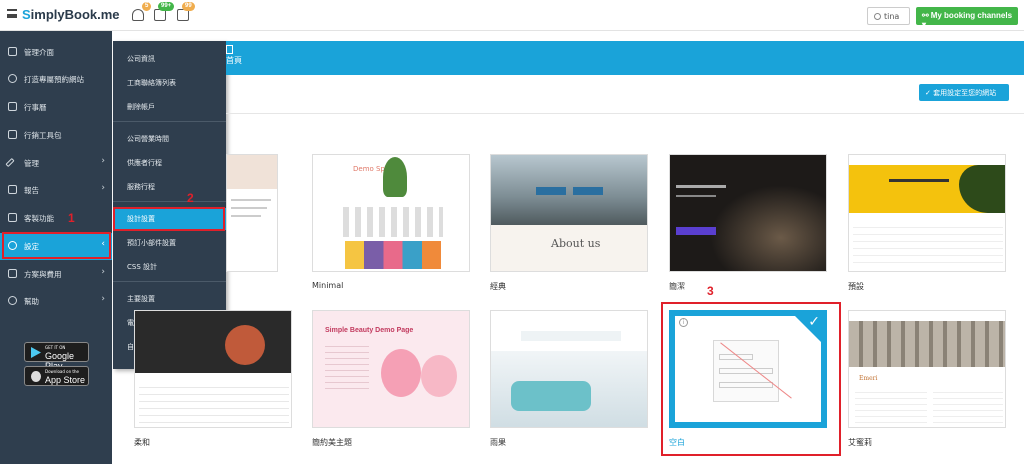 Image resolution: width=1024 pixels, height=464 pixels. I want to click on sidebar-item-plans: 方案與費用 ›, so click(56, 274).